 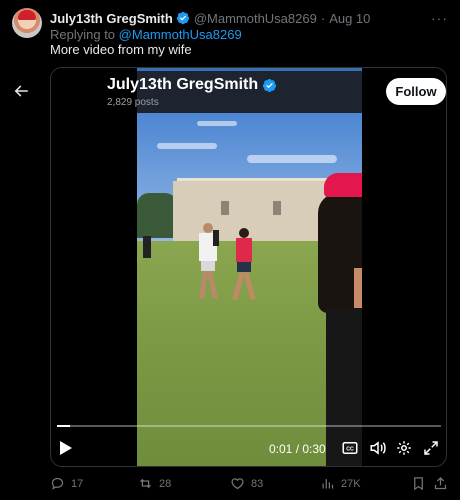 What do you see at coordinates (21, 91) in the screenshot?
I see `back-arrow-icon` at bounding box center [21, 91].